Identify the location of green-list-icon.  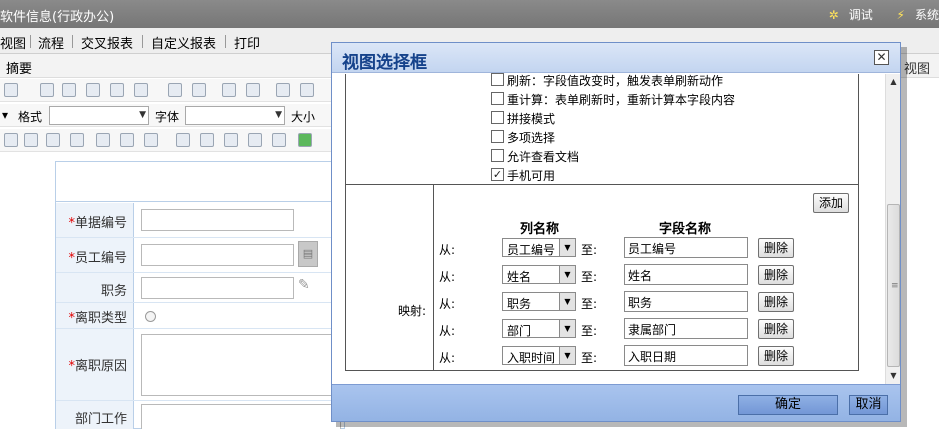
(305, 140).